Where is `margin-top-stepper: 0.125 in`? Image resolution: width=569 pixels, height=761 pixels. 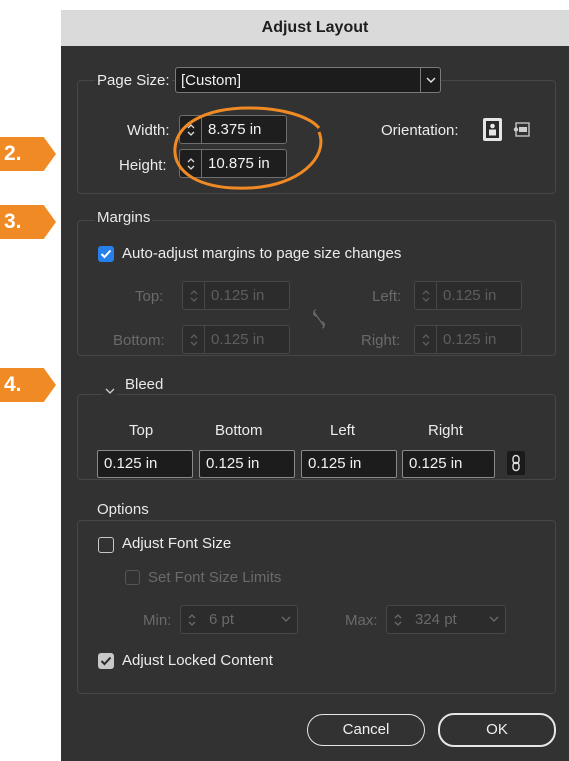 margin-top-stepper: 0.125 in is located at coordinates (236, 295).